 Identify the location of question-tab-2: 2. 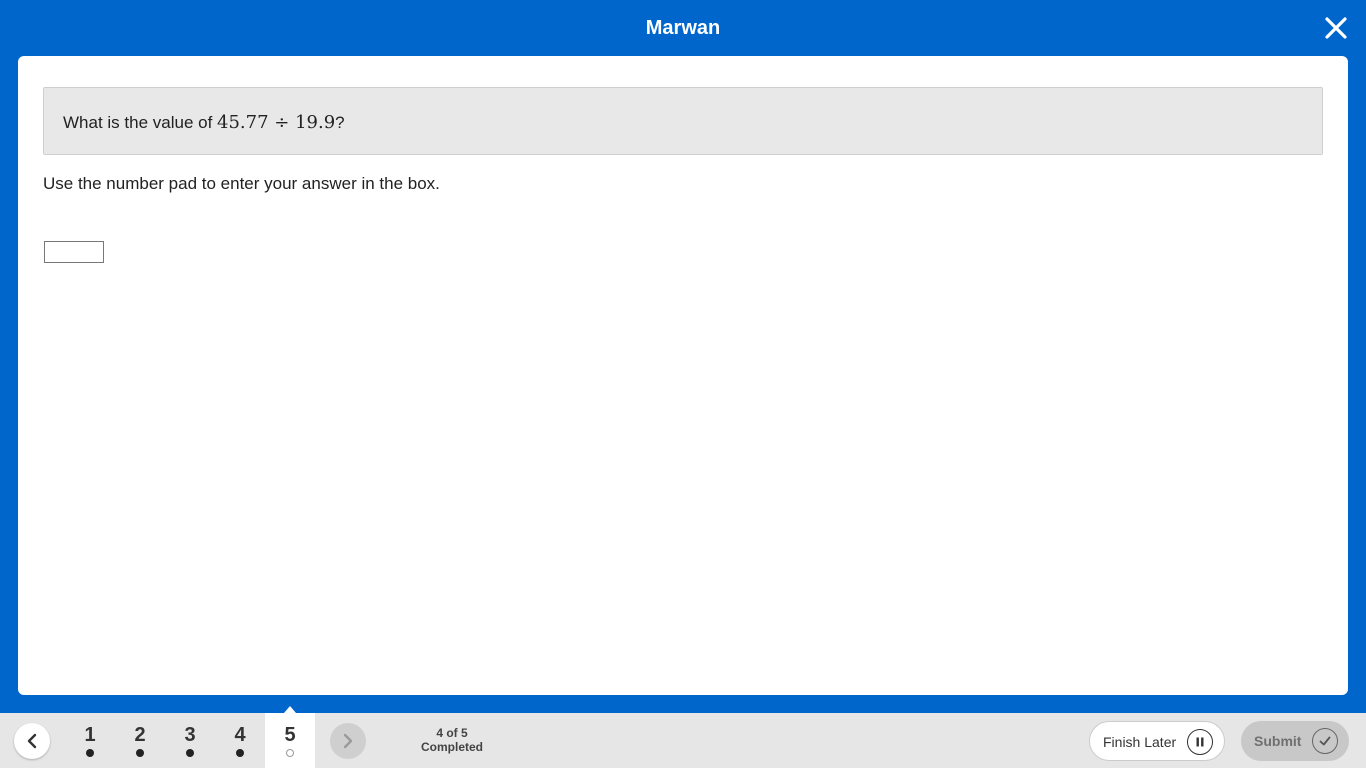
(140, 740).